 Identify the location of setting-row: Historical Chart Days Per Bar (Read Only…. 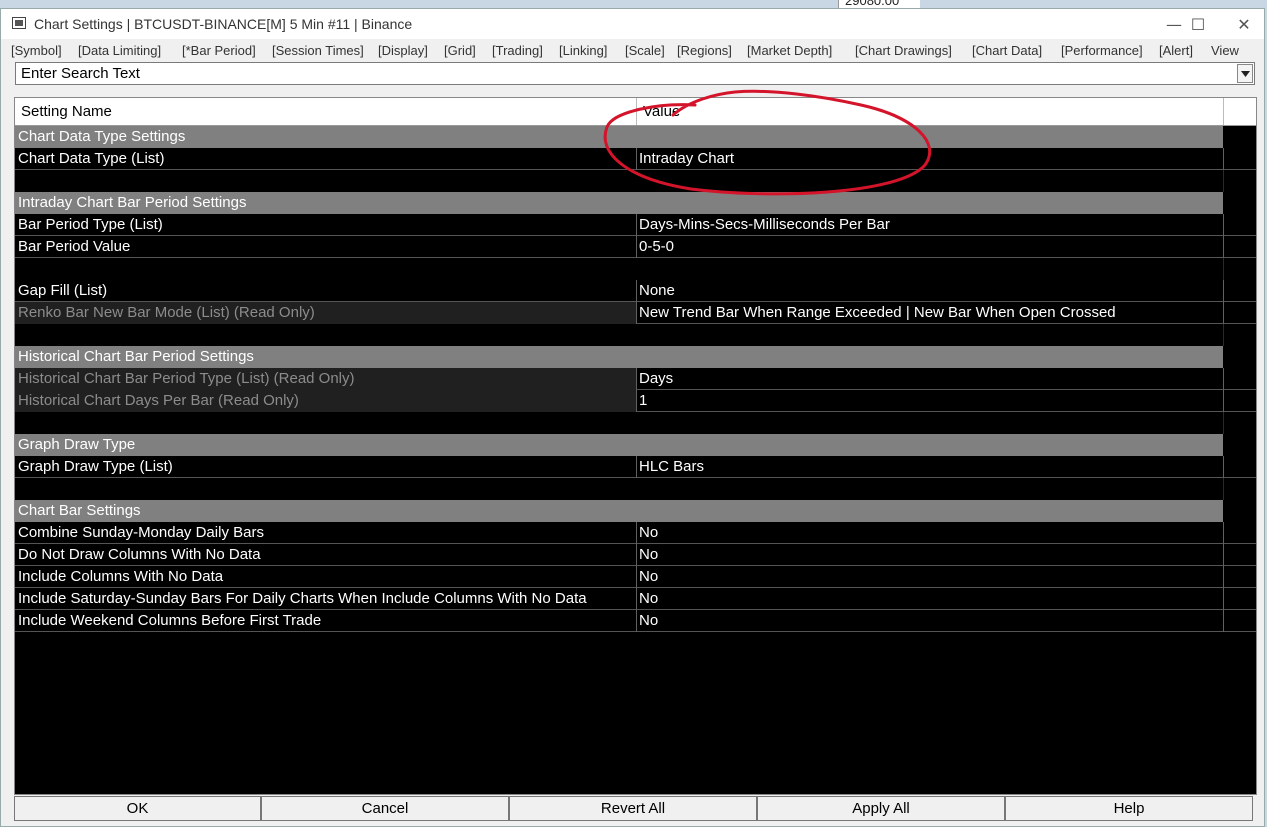
(635, 401).